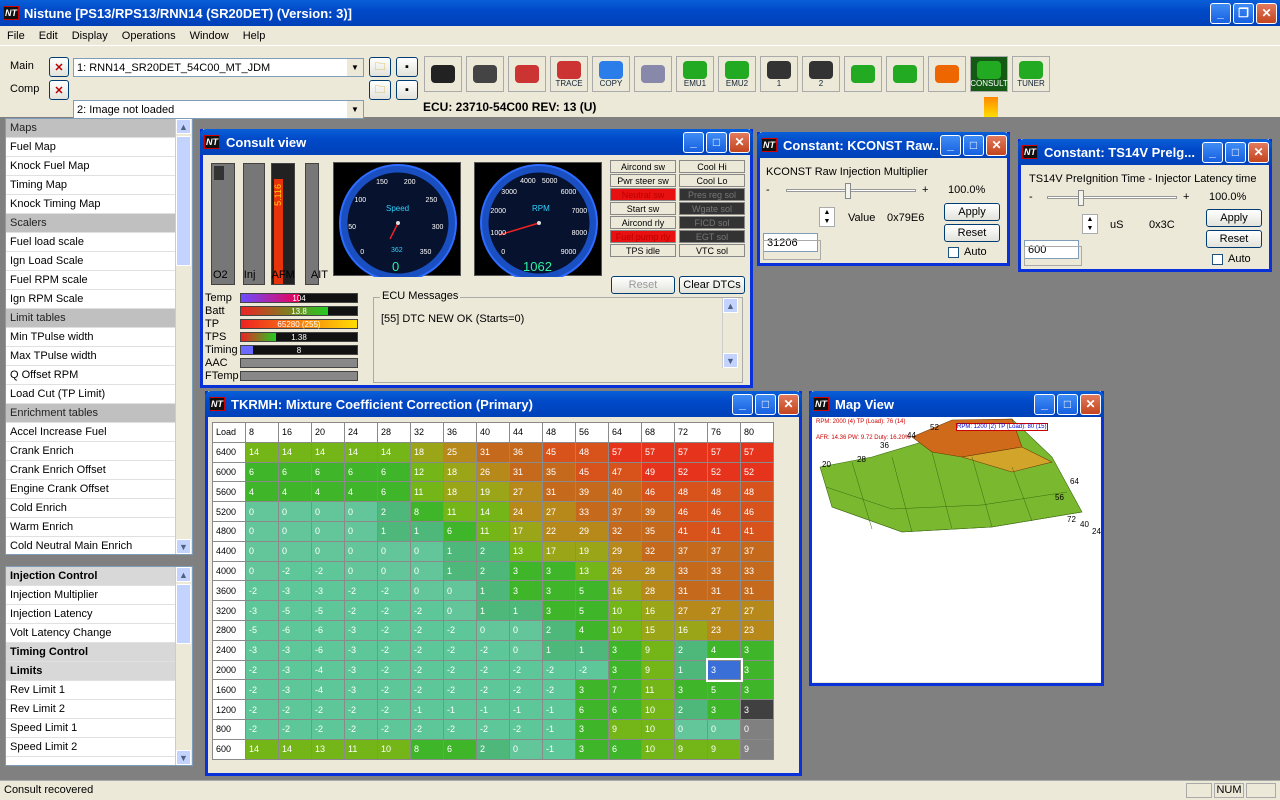  What do you see at coordinates (712, 285) in the screenshot?
I see `clear-dtcs-button: Clear DTCs` at bounding box center [712, 285].